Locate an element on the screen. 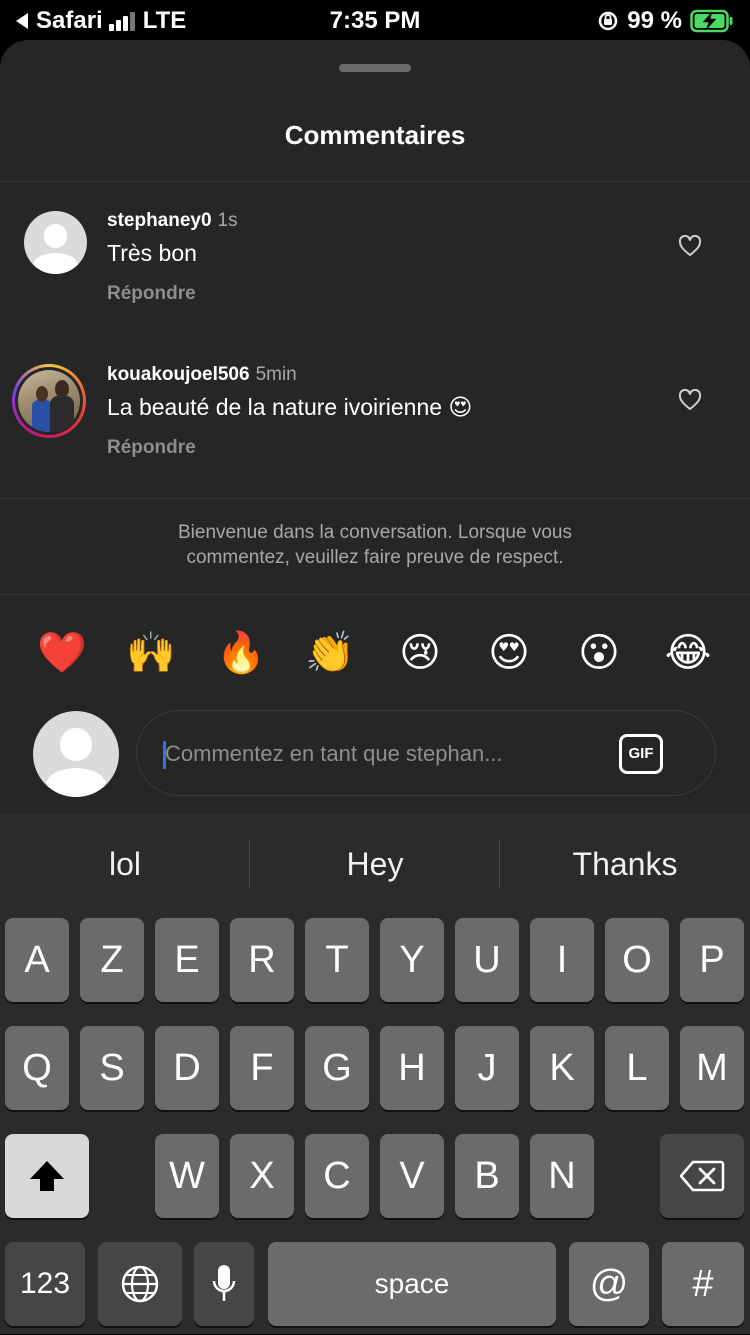 The width and height of the screenshot is (750, 1335). key-x: X is located at coordinates (262, 1176).